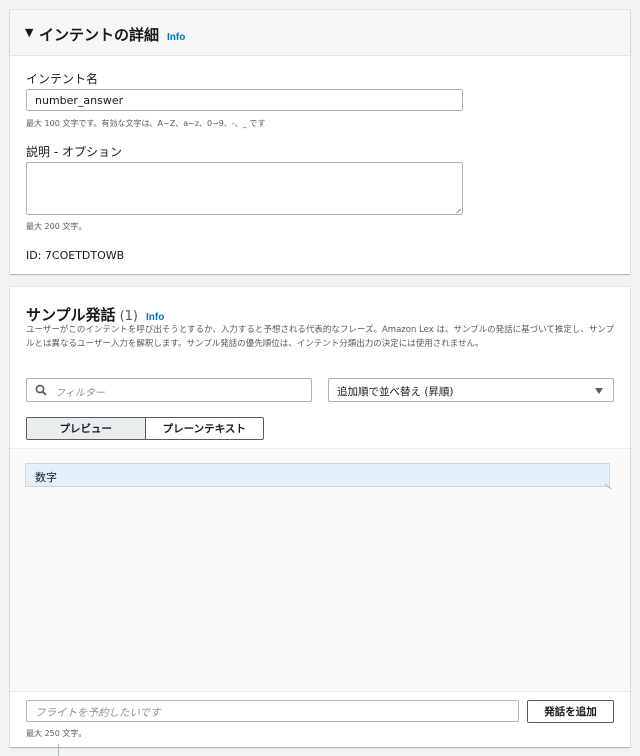 The width and height of the screenshot is (640, 756). I want to click on description-hint: 最大 200 文字。, so click(56, 226).